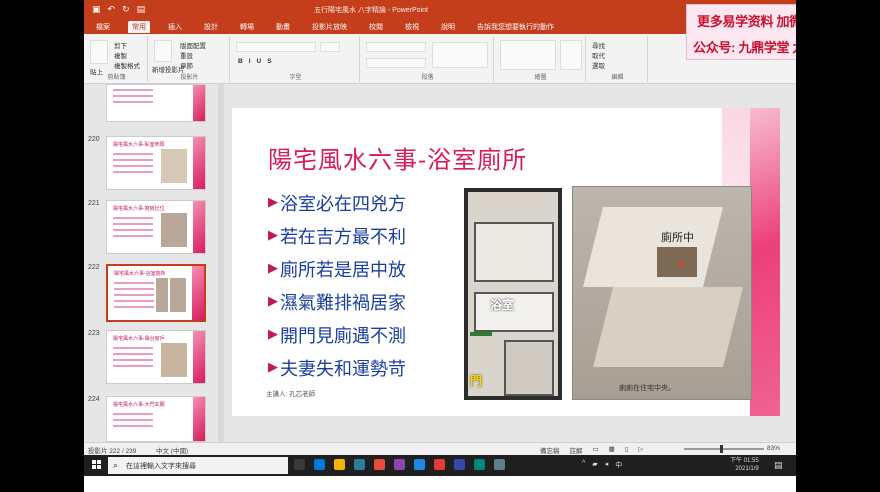  Describe the element at coordinates (156, 419) in the screenshot. I see `slide-thumbnail: 陽宅風水六事-大門玄關` at that location.